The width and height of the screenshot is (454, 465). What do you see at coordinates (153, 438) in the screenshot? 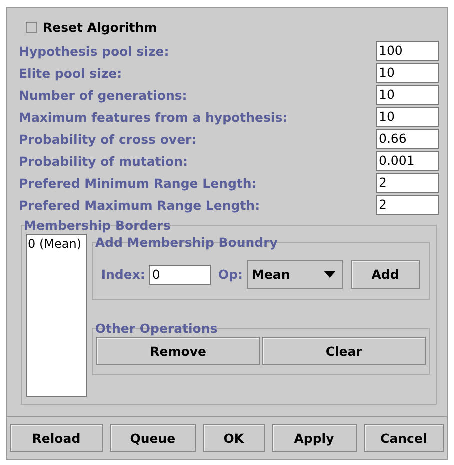
I see `dialog-button: Queue` at bounding box center [153, 438].